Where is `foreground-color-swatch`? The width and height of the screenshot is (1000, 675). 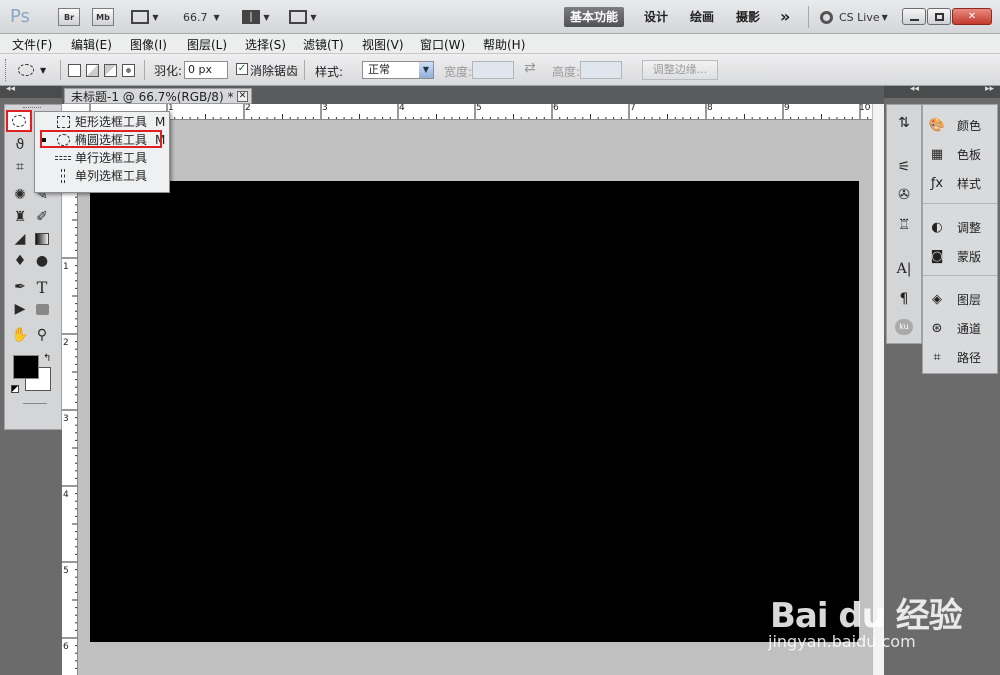
foreground-color-swatch is located at coordinates (26, 367).